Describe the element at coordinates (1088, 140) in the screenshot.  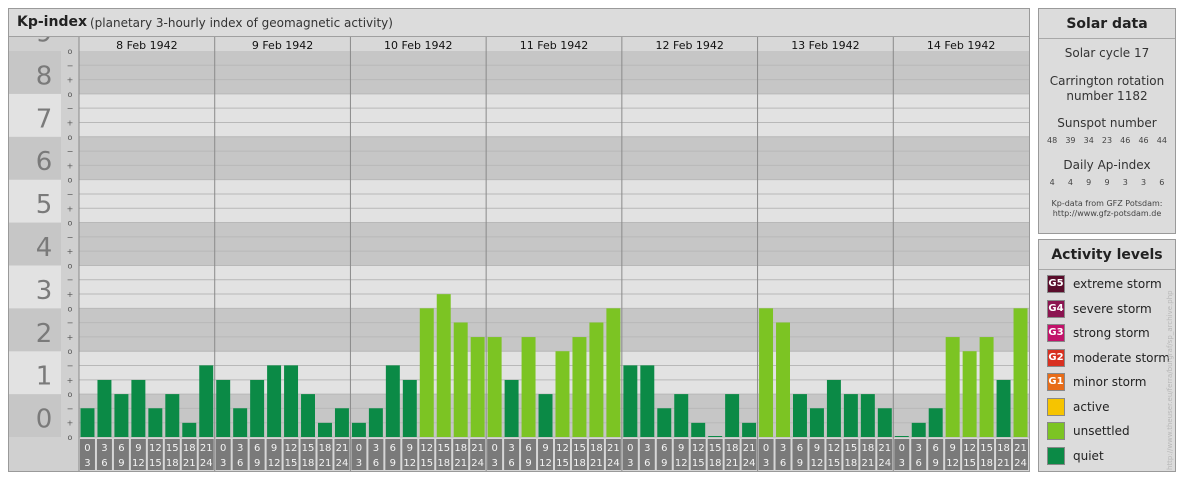
I see `sunspot-value: 34` at that location.